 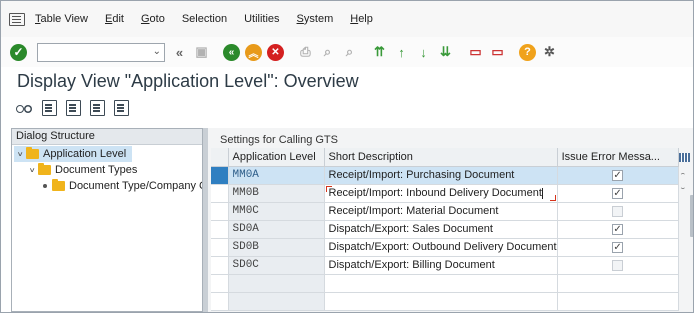 What do you see at coordinates (527, 52) in the screenshot?
I see `help-icon: ?` at bounding box center [527, 52].